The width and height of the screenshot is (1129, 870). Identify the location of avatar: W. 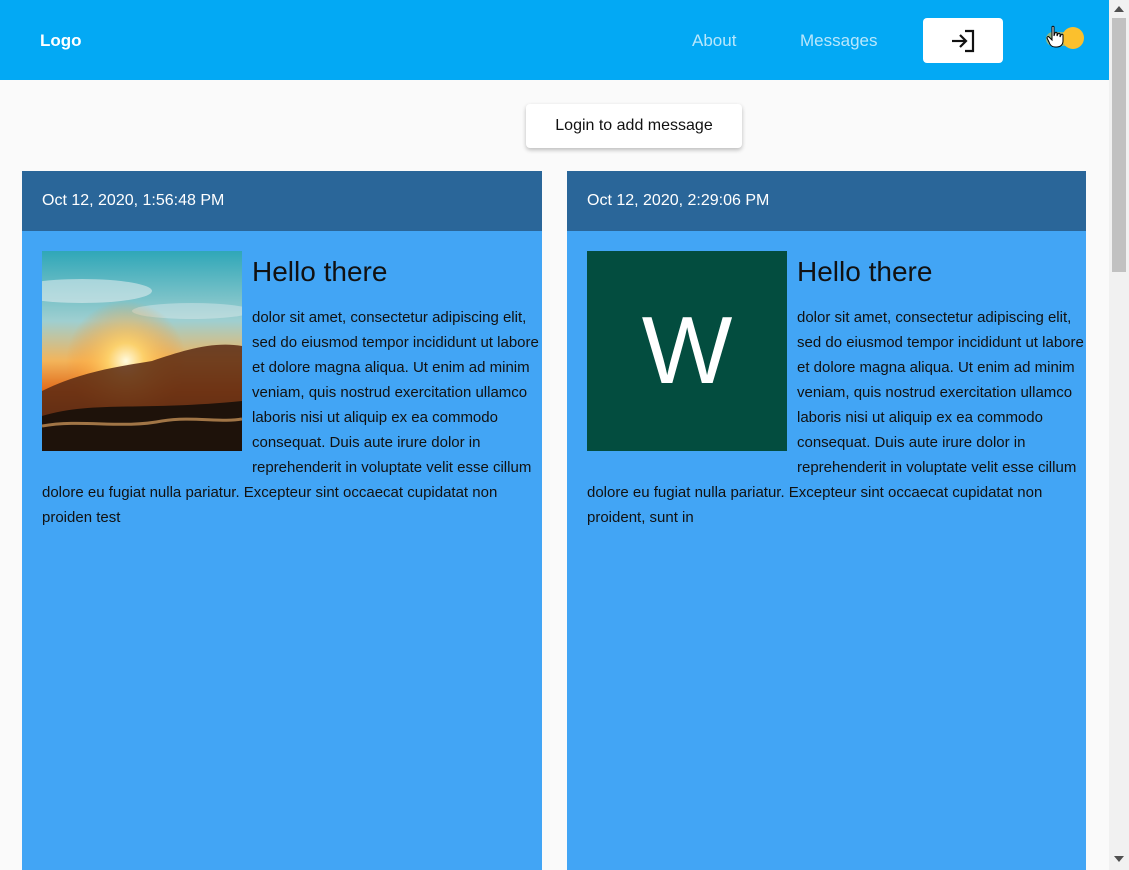
(687, 351).